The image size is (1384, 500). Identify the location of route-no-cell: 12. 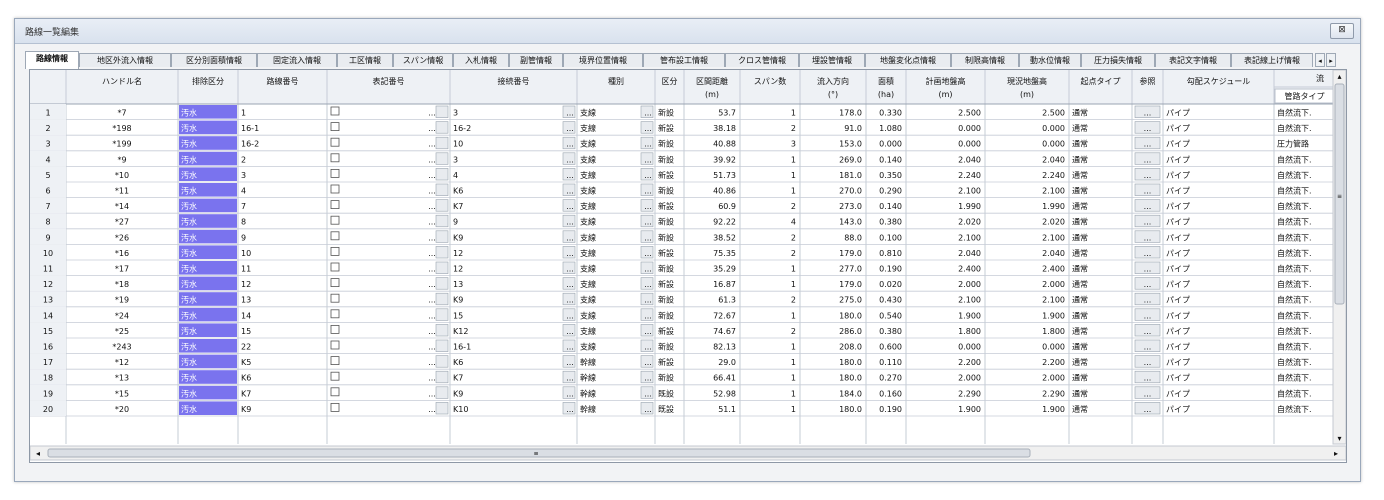
(246, 284).